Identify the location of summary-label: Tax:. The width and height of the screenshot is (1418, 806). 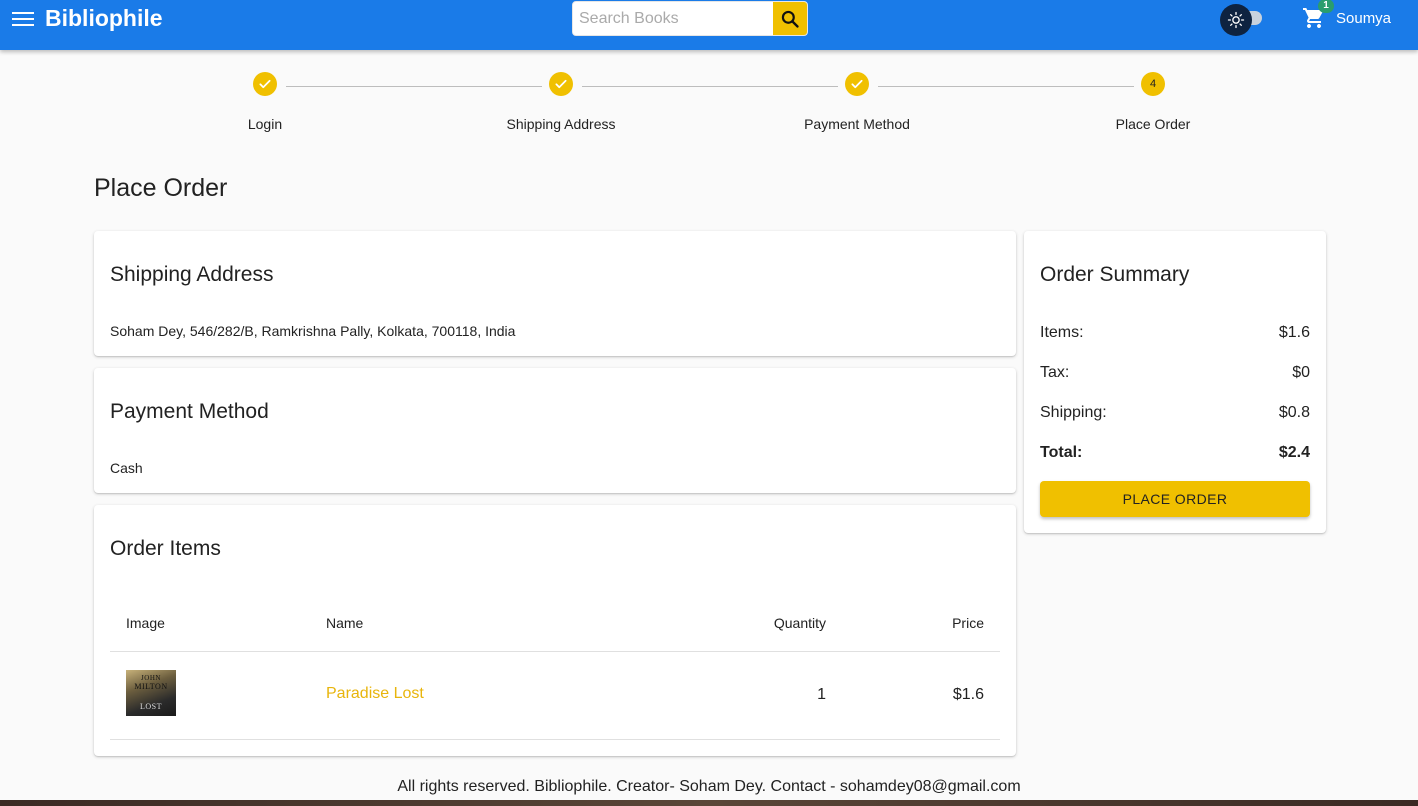
(1055, 372).